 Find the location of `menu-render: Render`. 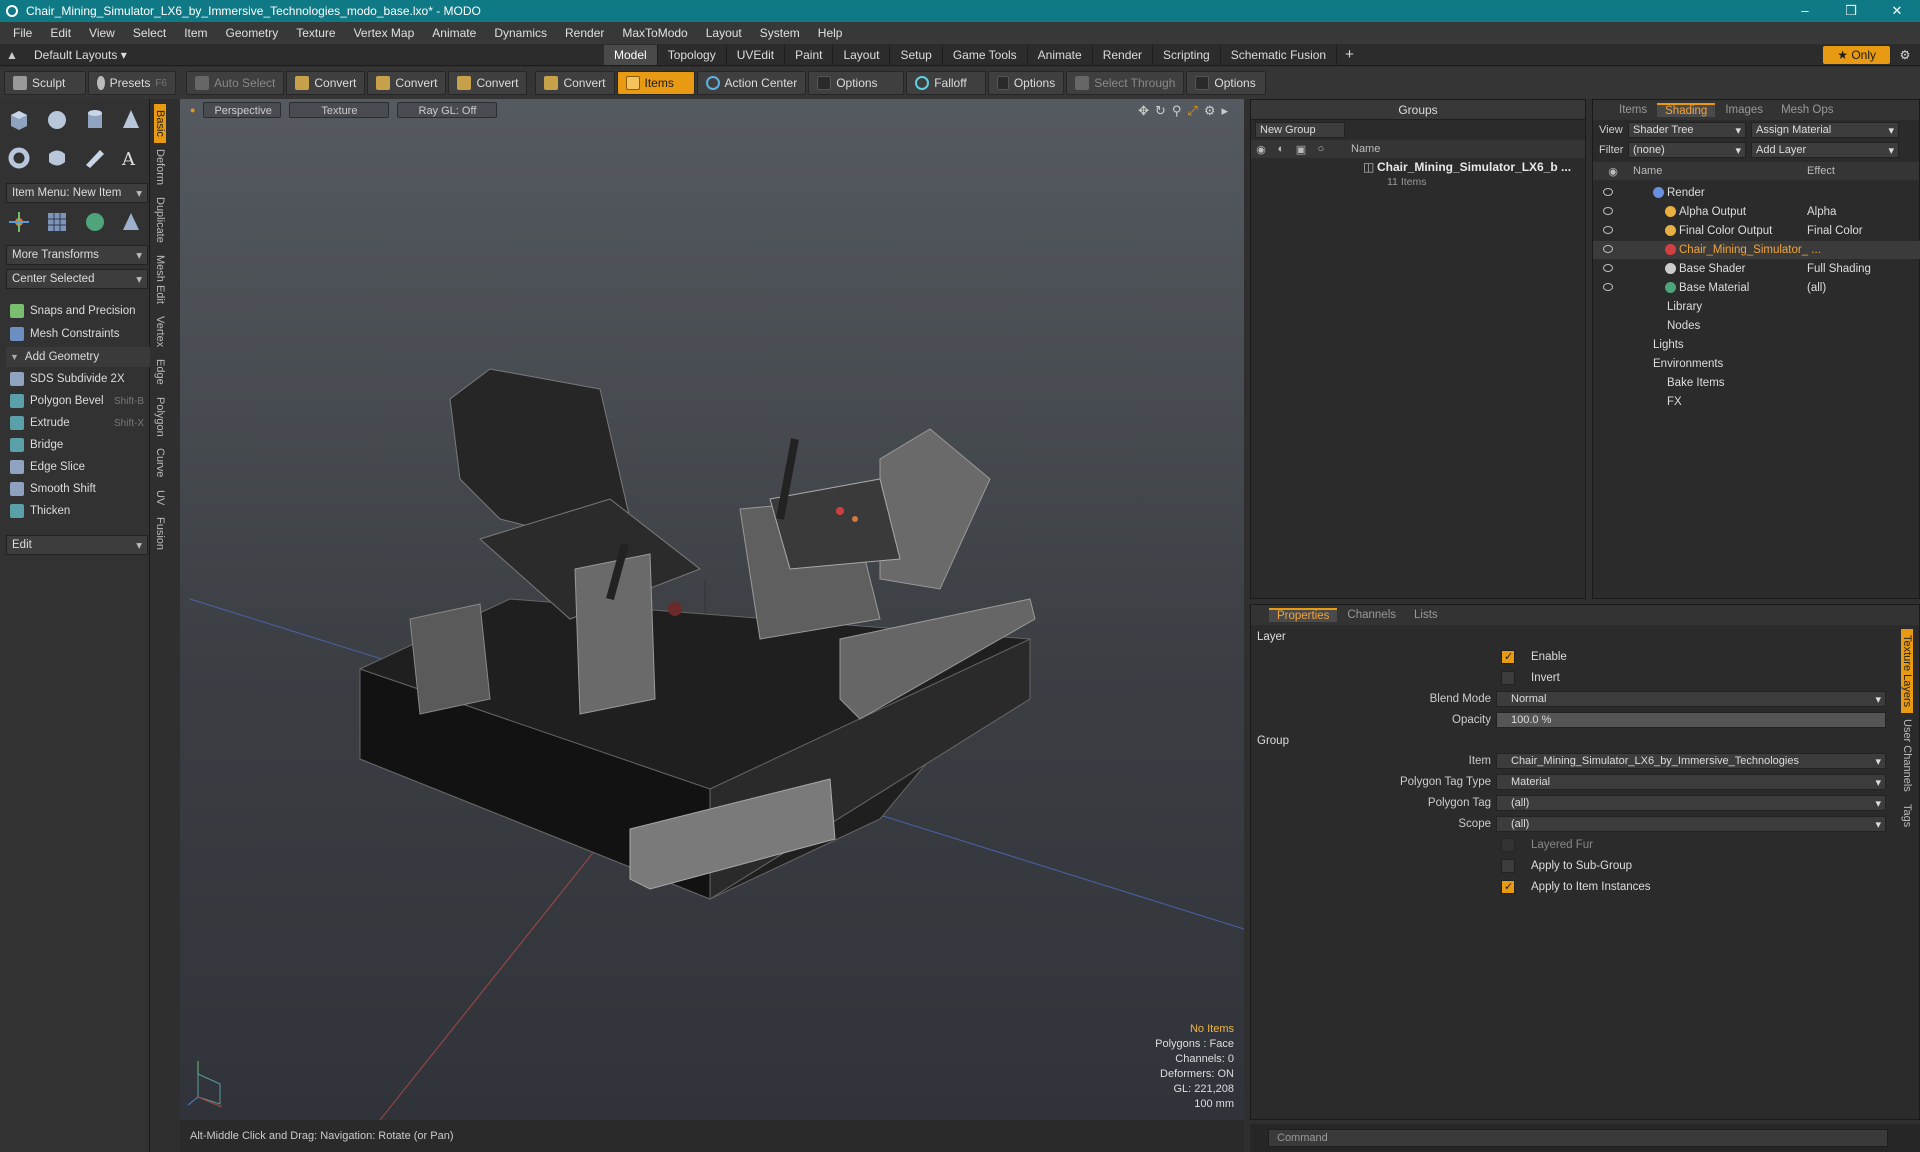

menu-render: Render is located at coordinates (584, 33).